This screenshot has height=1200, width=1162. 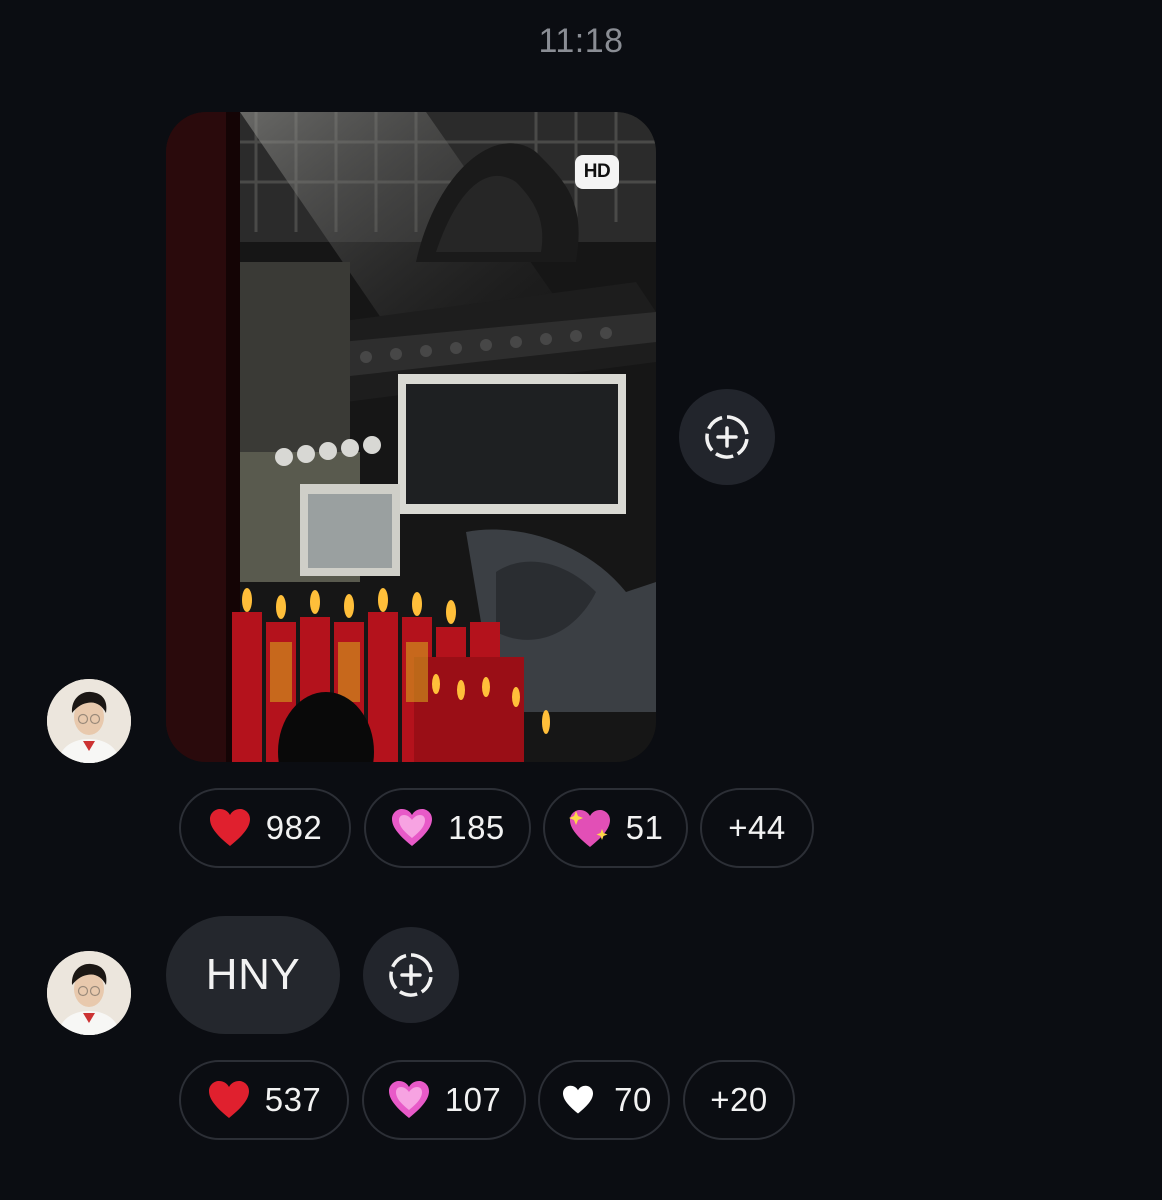 I want to click on reaction-count: 70, so click(x=633, y=1099).